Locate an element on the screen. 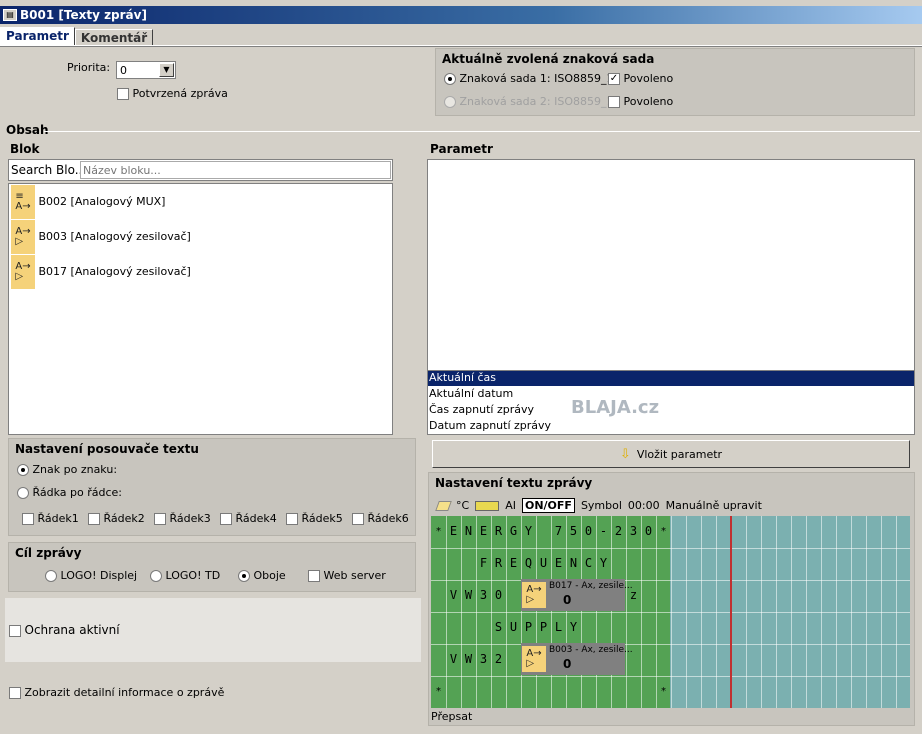 The height and width of the screenshot is (734, 922). charset-2-enabled-option: Povoleno is located at coordinates (640, 101).